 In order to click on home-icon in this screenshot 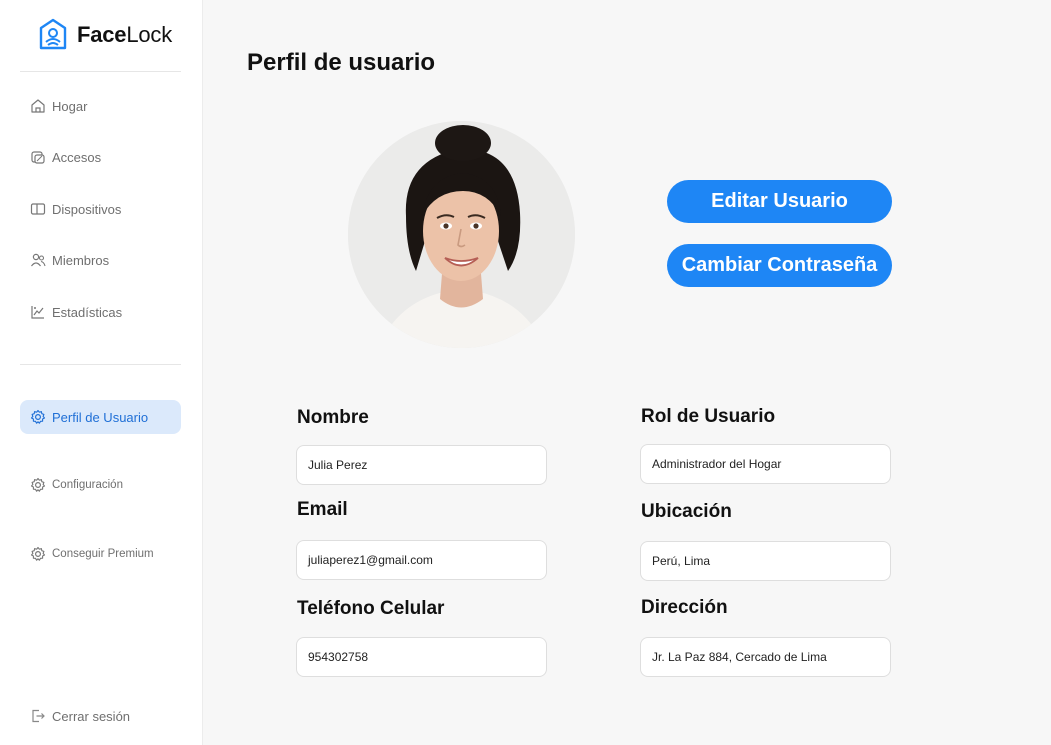, I will do `click(38, 106)`.